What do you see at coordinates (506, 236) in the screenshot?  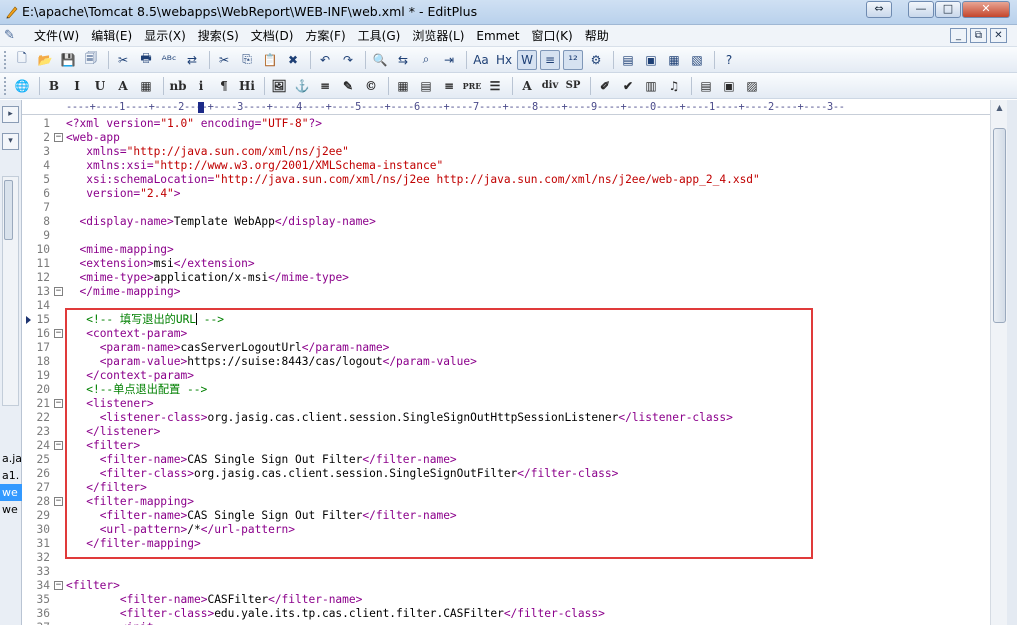 I see `code-line: 9` at bounding box center [506, 236].